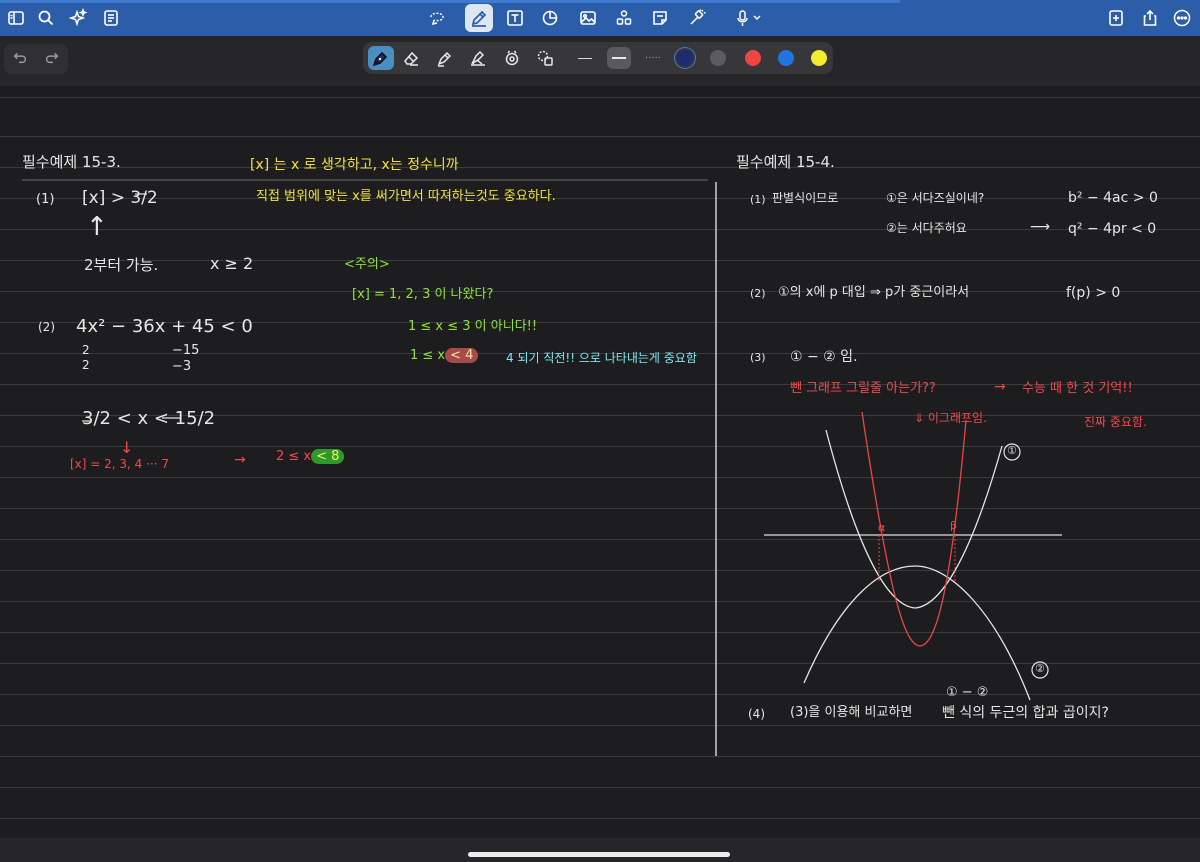 This screenshot has height=862, width=1200. What do you see at coordinates (1093, 293) in the screenshot?
I see `right-r2-expr: f(p) > 0` at bounding box center [1093, 293].